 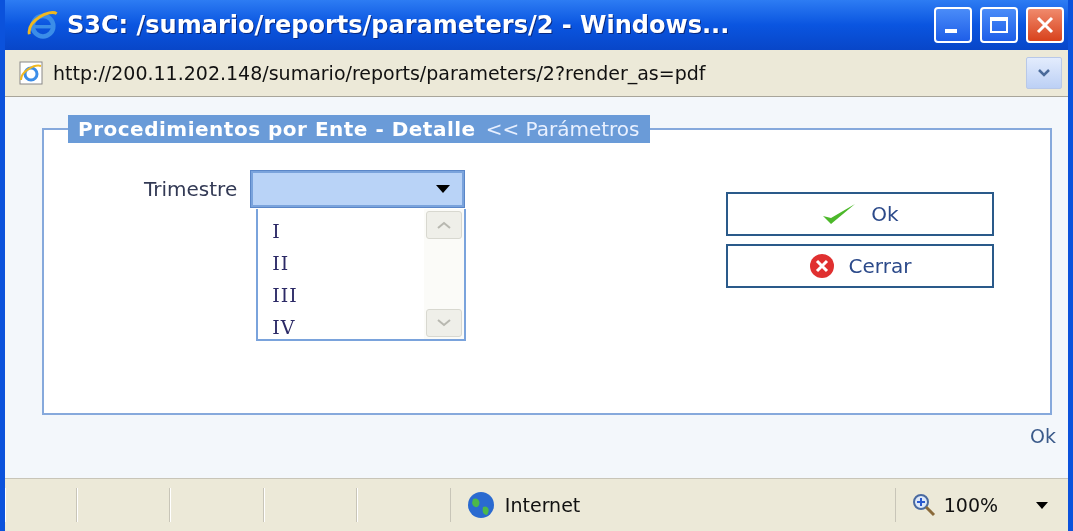 I want to click on address-dropdown-button, so click(x=1044, y=73).